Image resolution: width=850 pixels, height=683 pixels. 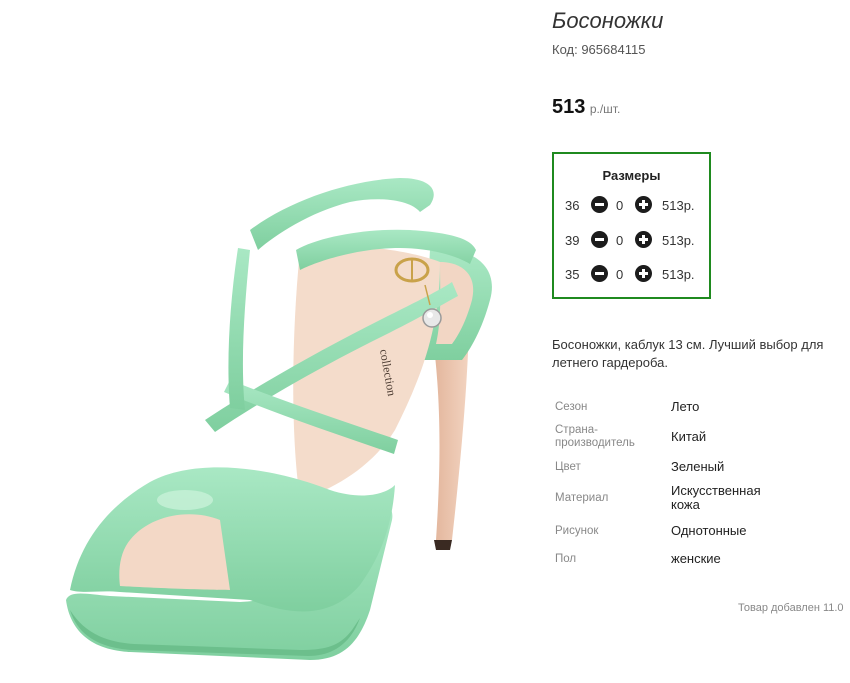 I want to click on size-row: 35 0 513р., so click(x=631, y=275).